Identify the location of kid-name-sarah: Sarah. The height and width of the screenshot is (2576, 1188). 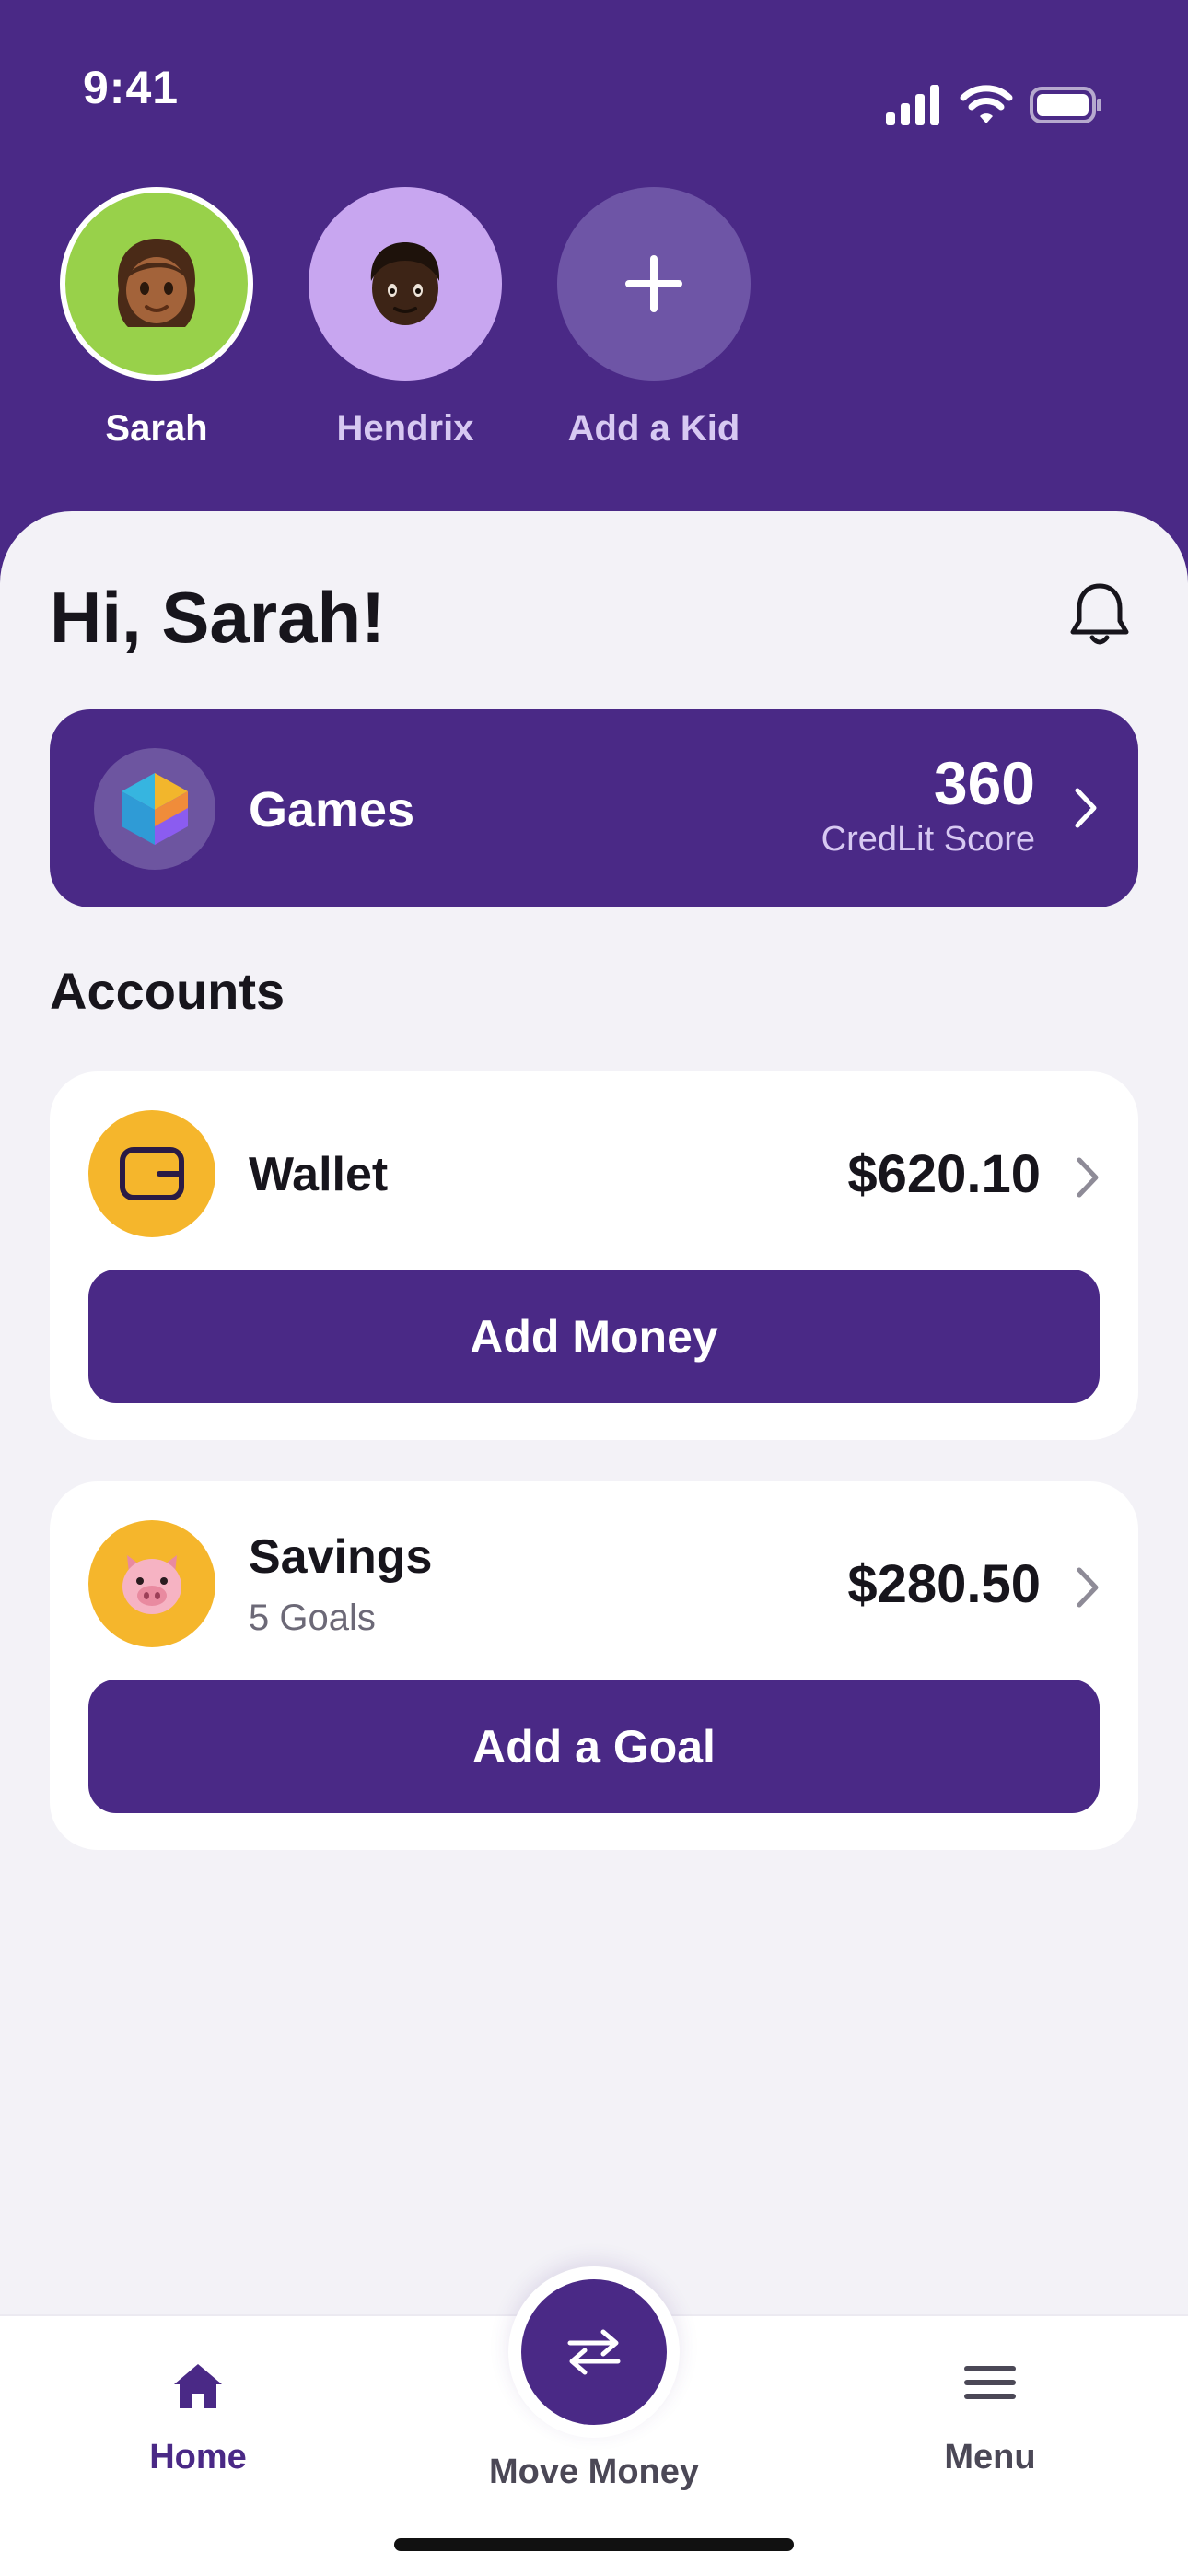
(156, 428).